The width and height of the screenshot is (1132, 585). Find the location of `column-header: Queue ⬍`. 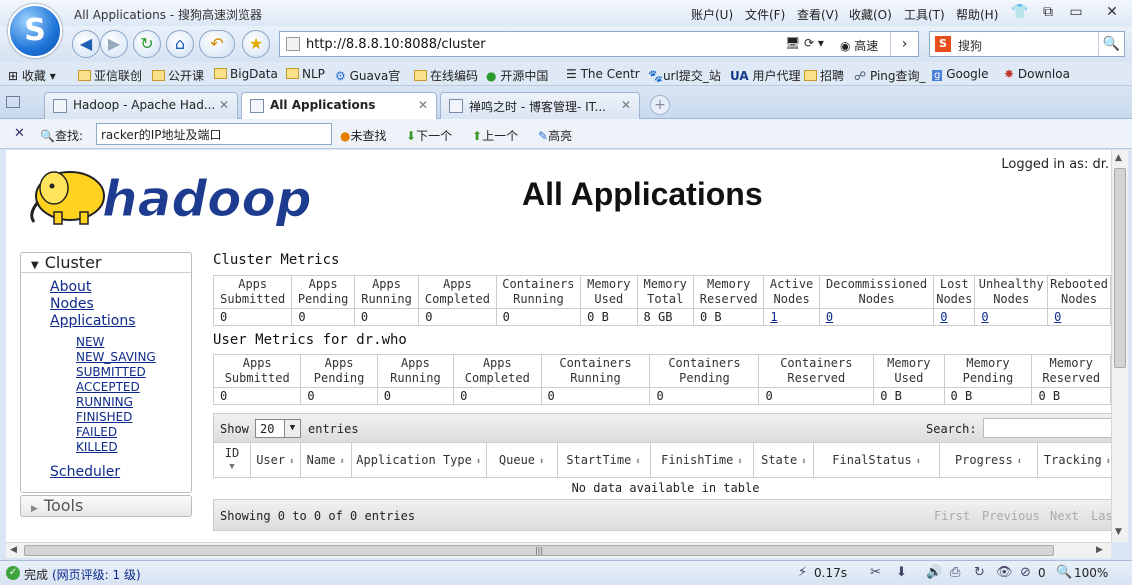

column-header: Queue ⬍ is located at coordinates (521, 460).